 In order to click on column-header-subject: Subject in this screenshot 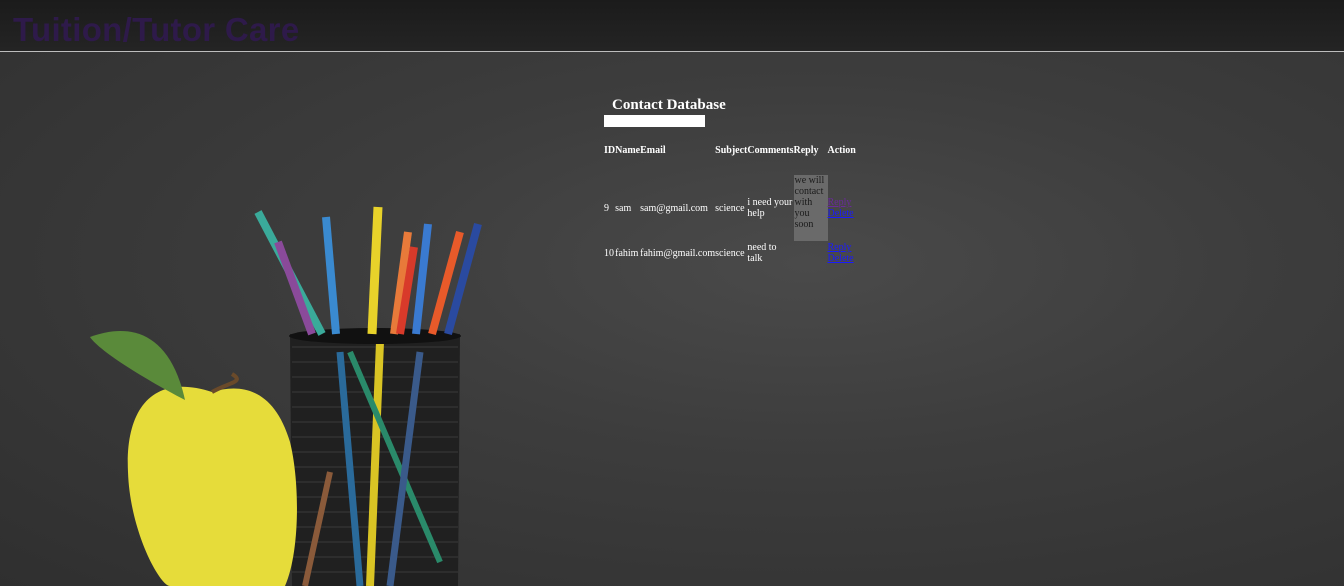, I will do `click(731, 150)`.